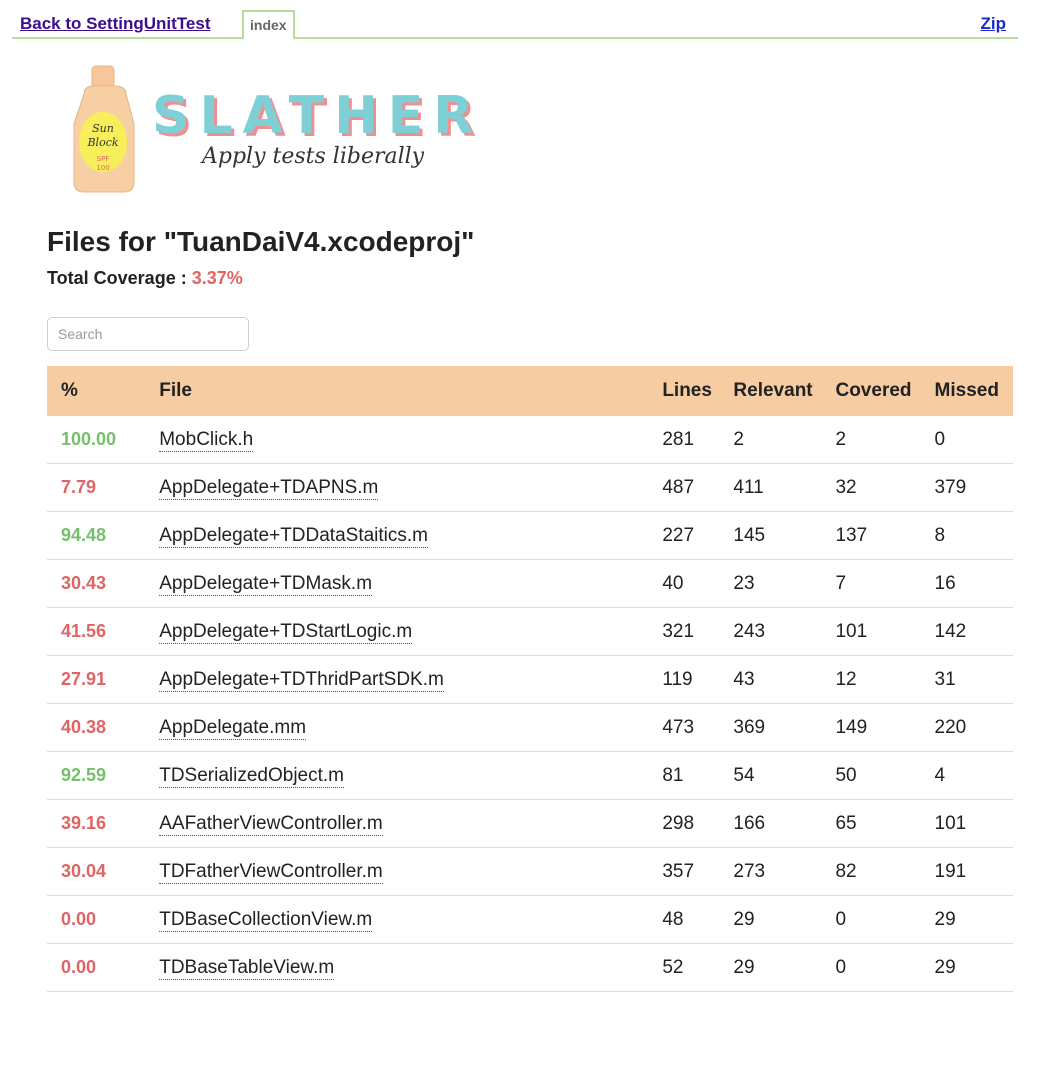  Describe the element at coordinates (411, 391) in the screenshot. I see `header-file: File` at that location.